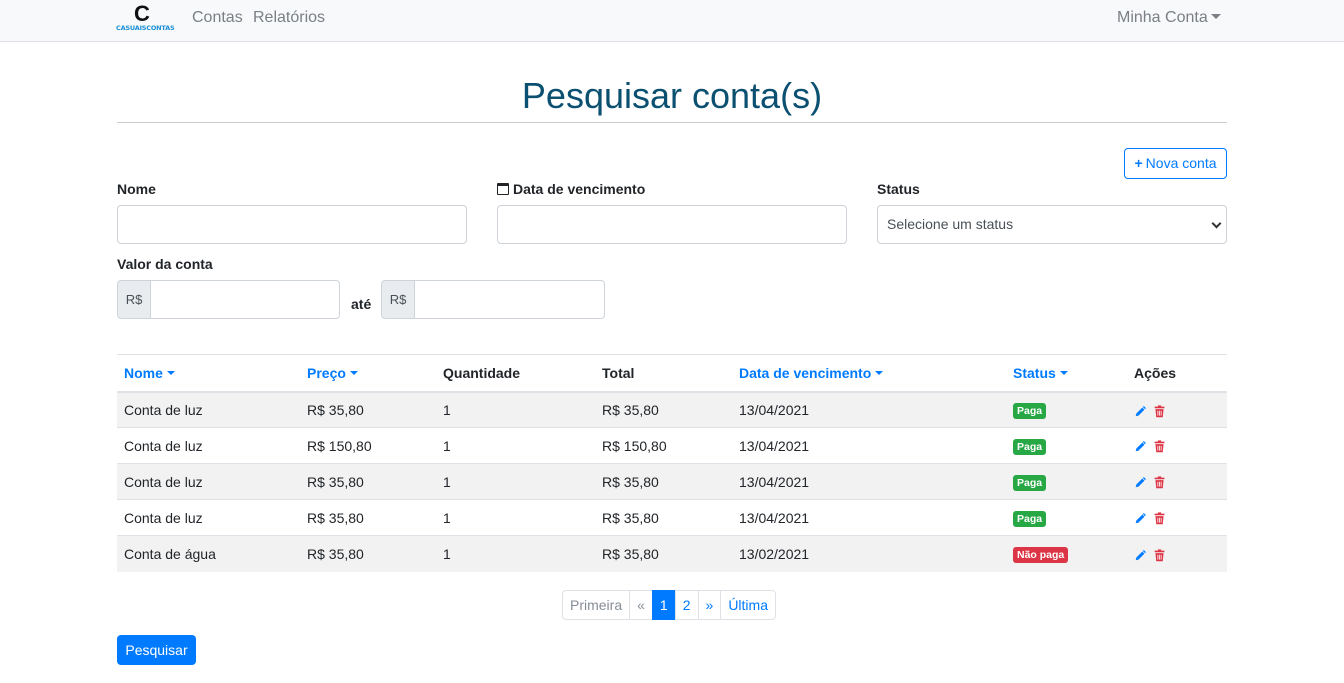  Describe the element at coordinates (663, 445) in the screenshot. I see `cell-total: R$ 150,80` at that location.